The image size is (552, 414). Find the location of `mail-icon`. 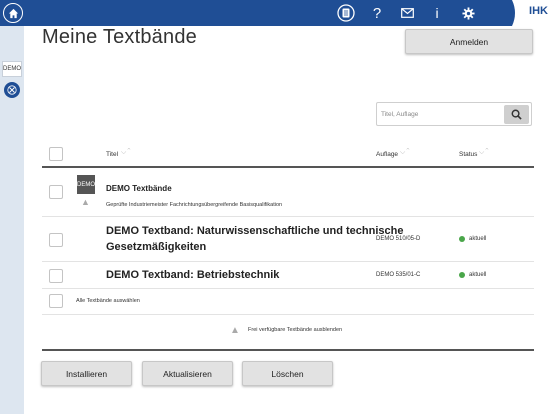

mail-icon is located at coordinates (407, 13).